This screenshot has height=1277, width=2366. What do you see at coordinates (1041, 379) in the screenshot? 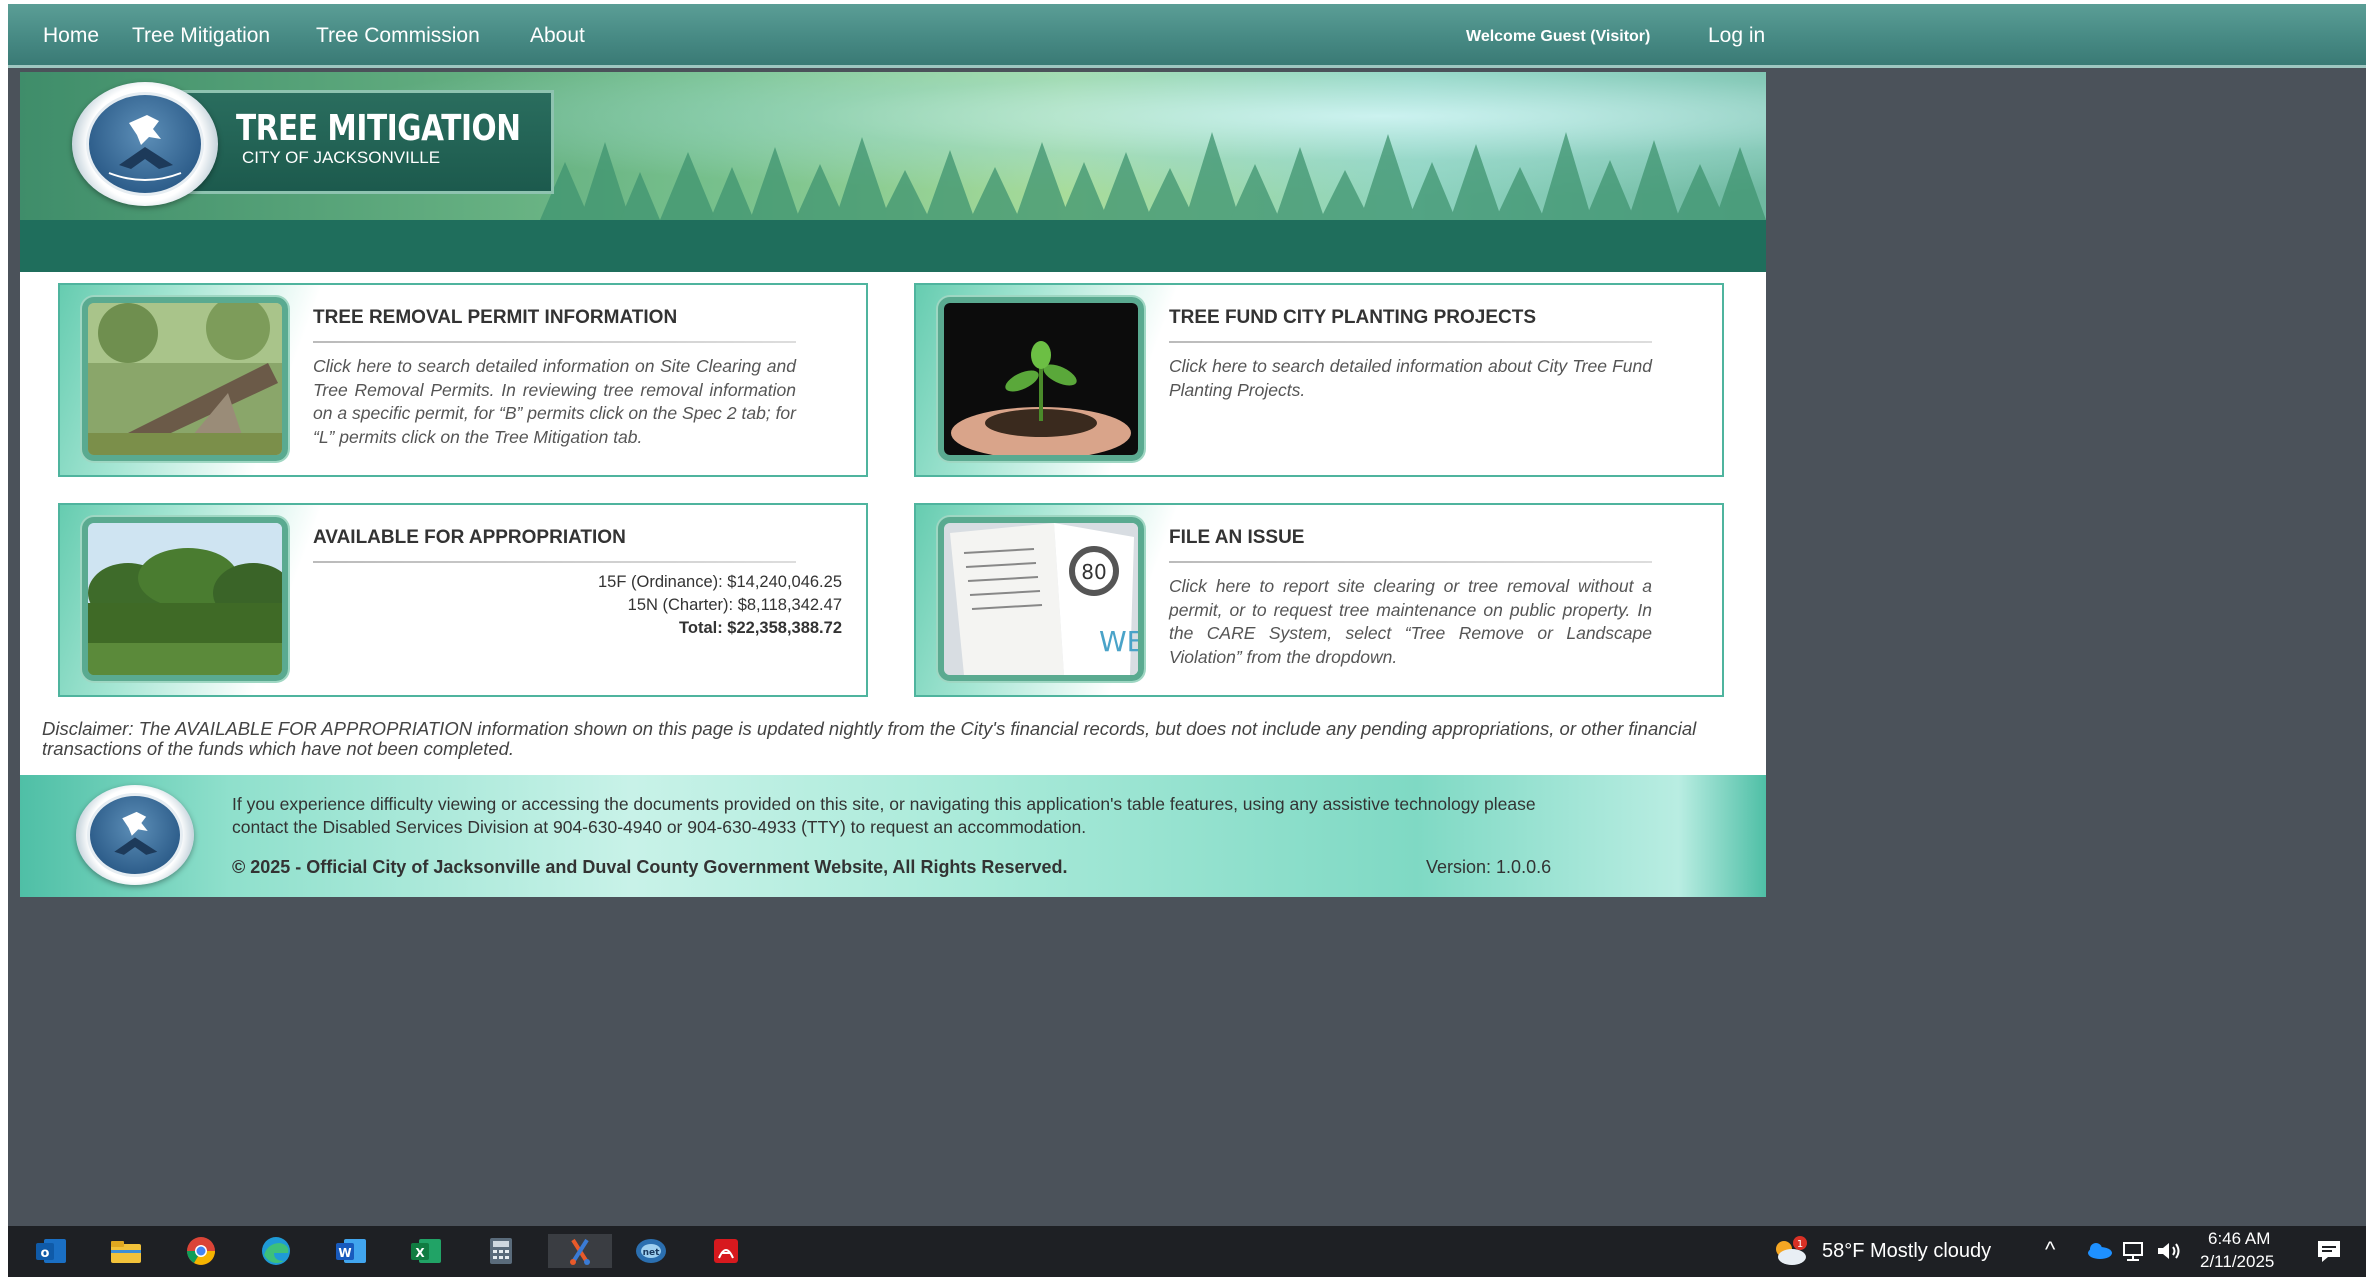
I see `seedling-in-hands-image` at bounding box center [1041, 379].